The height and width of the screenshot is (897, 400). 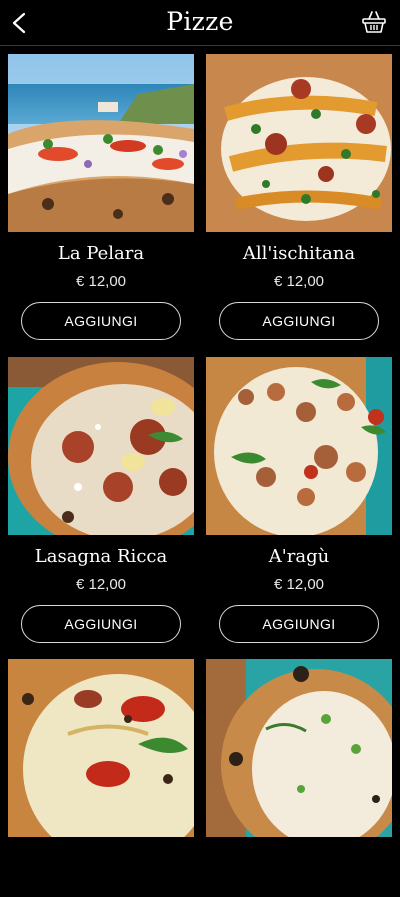 I want to click on product-card: All'ischitana € 12,00 AGGIUNGI, so click(x=299, y=197).